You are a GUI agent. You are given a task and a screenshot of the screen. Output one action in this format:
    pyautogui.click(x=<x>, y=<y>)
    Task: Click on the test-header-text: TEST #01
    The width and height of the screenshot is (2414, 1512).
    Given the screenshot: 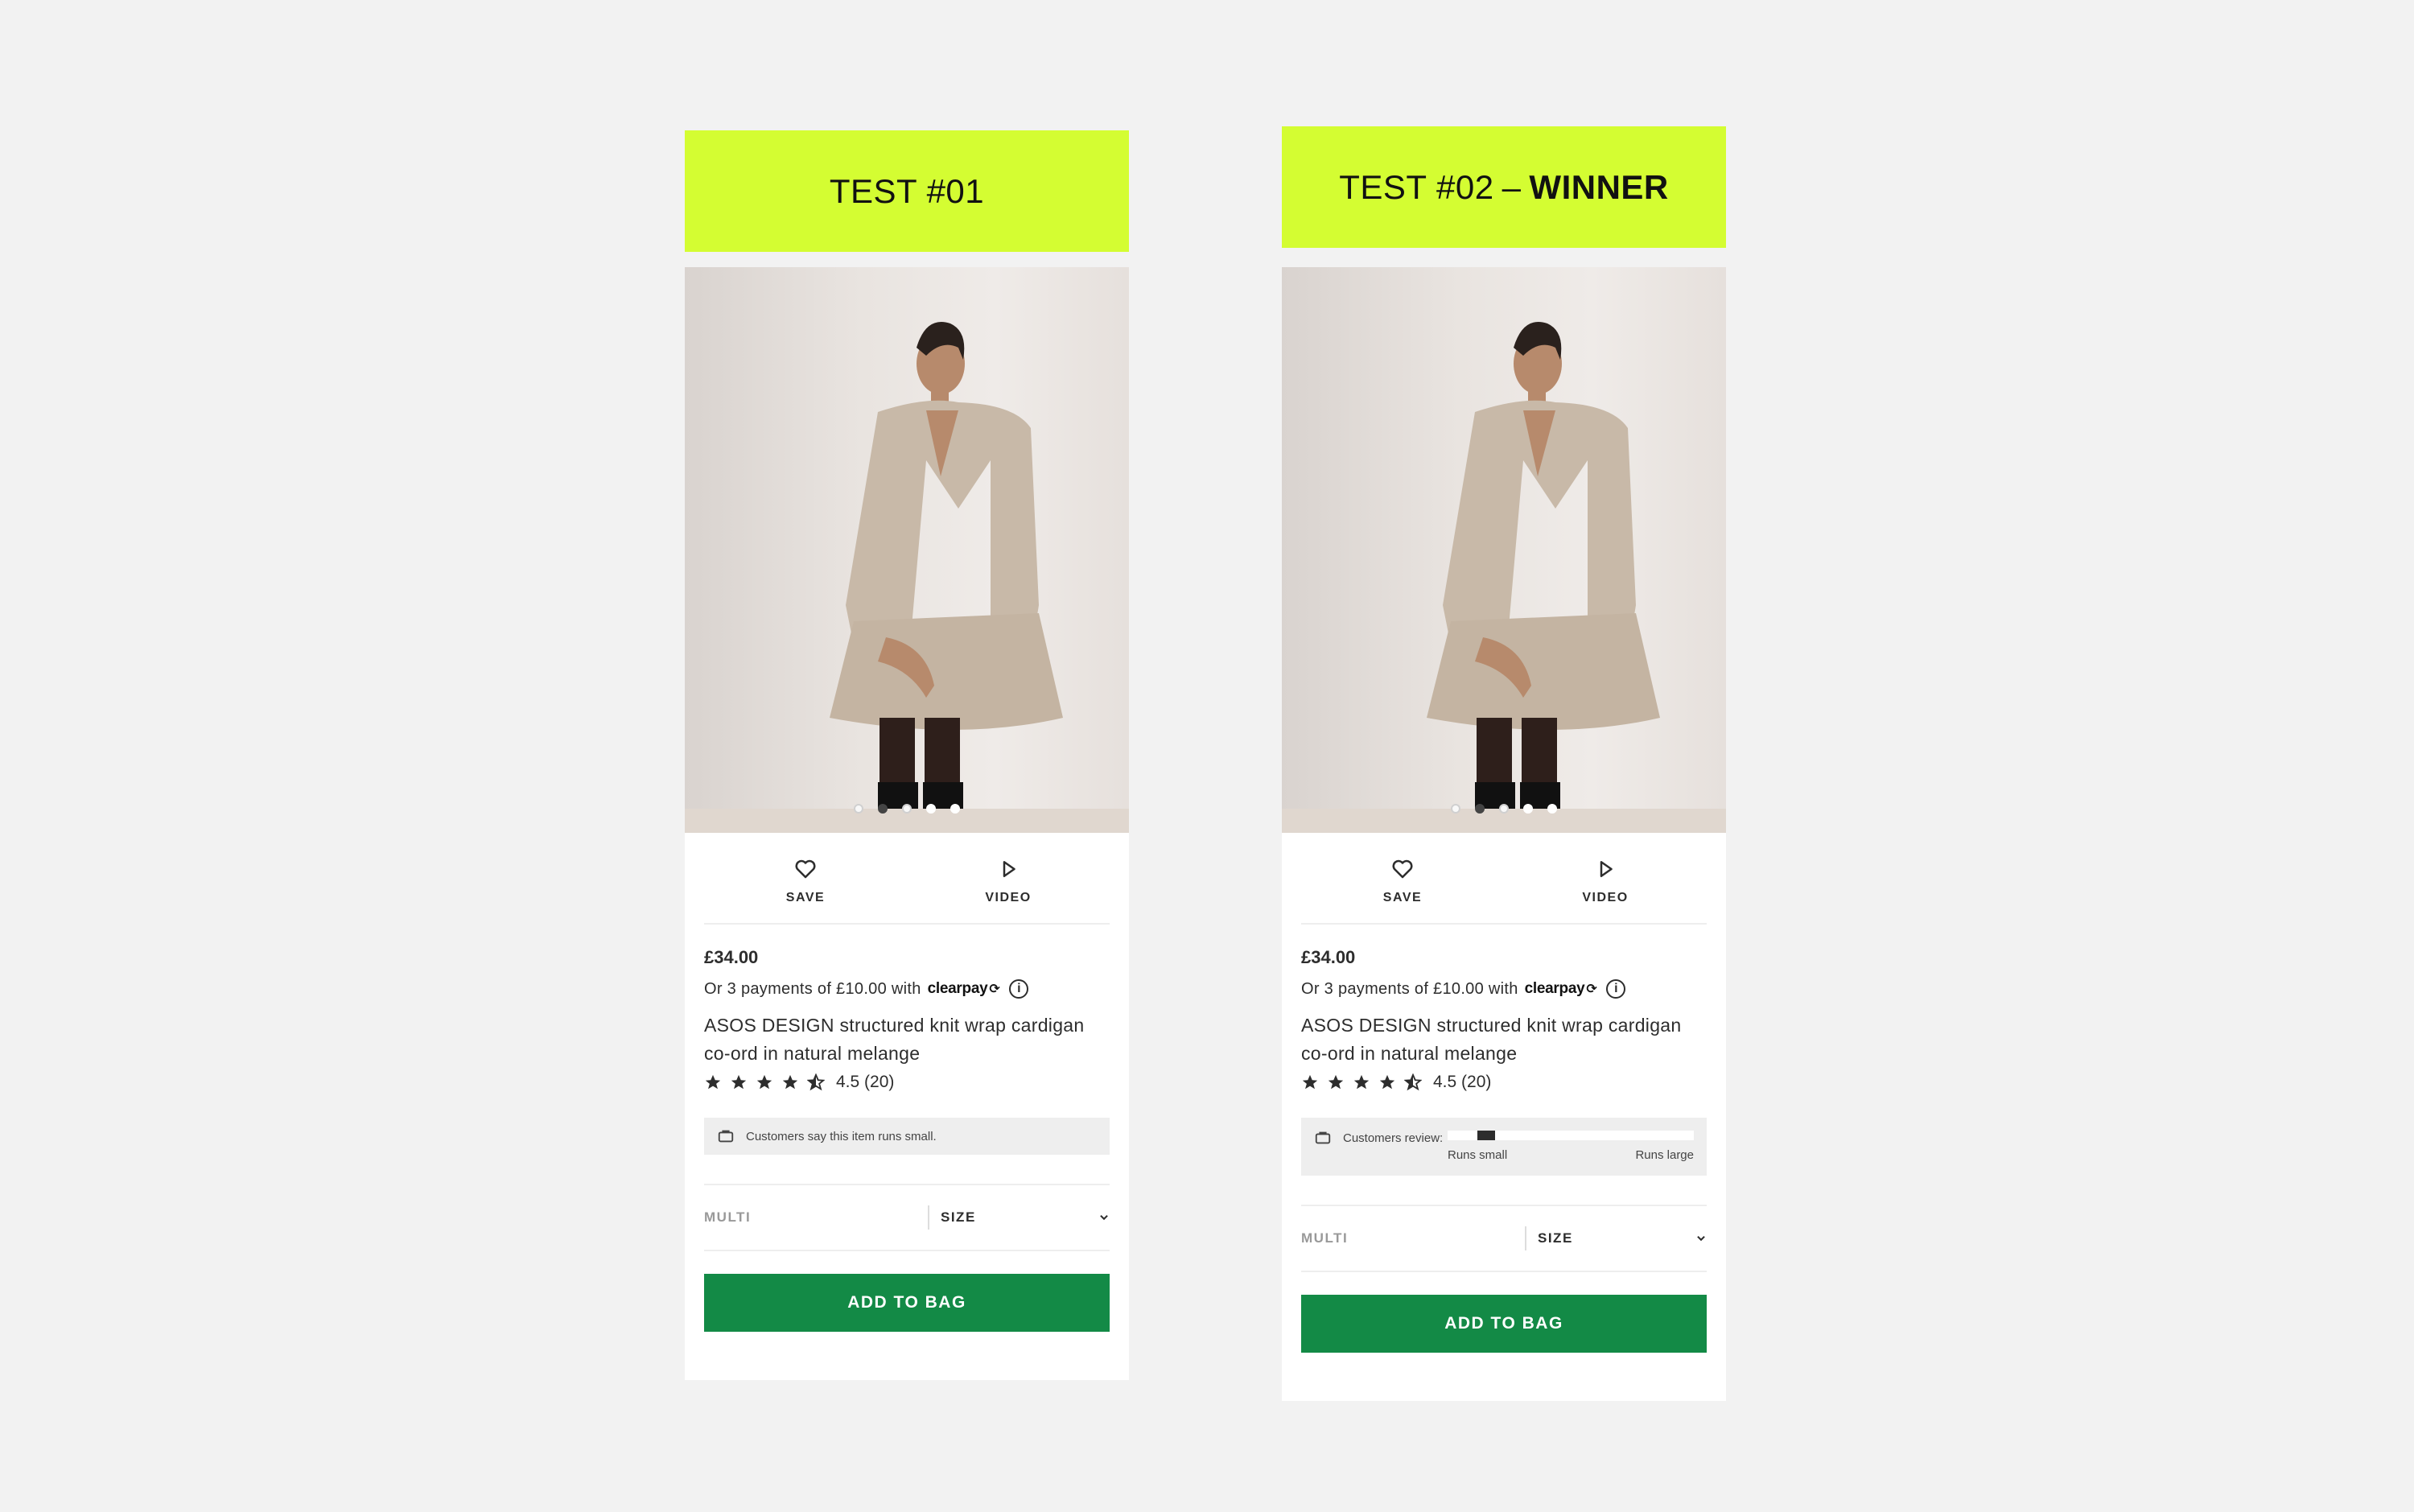 What is the action you would take?
    pyautogui.click(x=907, y=190)
    